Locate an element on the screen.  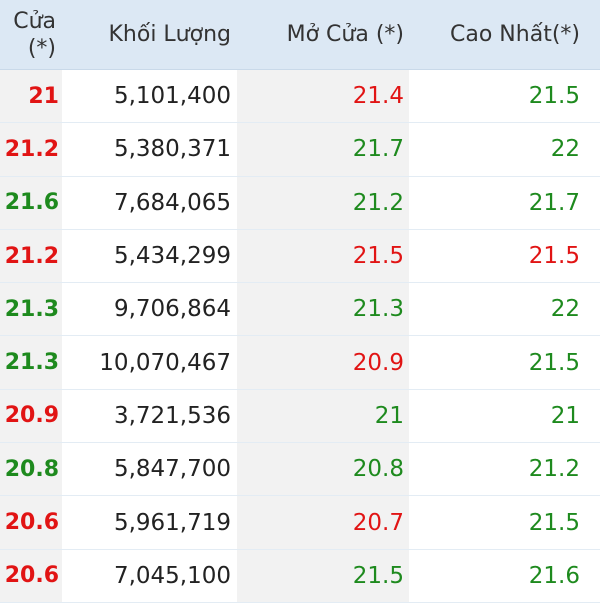
volume-cell: 5,961,719 is located at coordinates (172, 522).